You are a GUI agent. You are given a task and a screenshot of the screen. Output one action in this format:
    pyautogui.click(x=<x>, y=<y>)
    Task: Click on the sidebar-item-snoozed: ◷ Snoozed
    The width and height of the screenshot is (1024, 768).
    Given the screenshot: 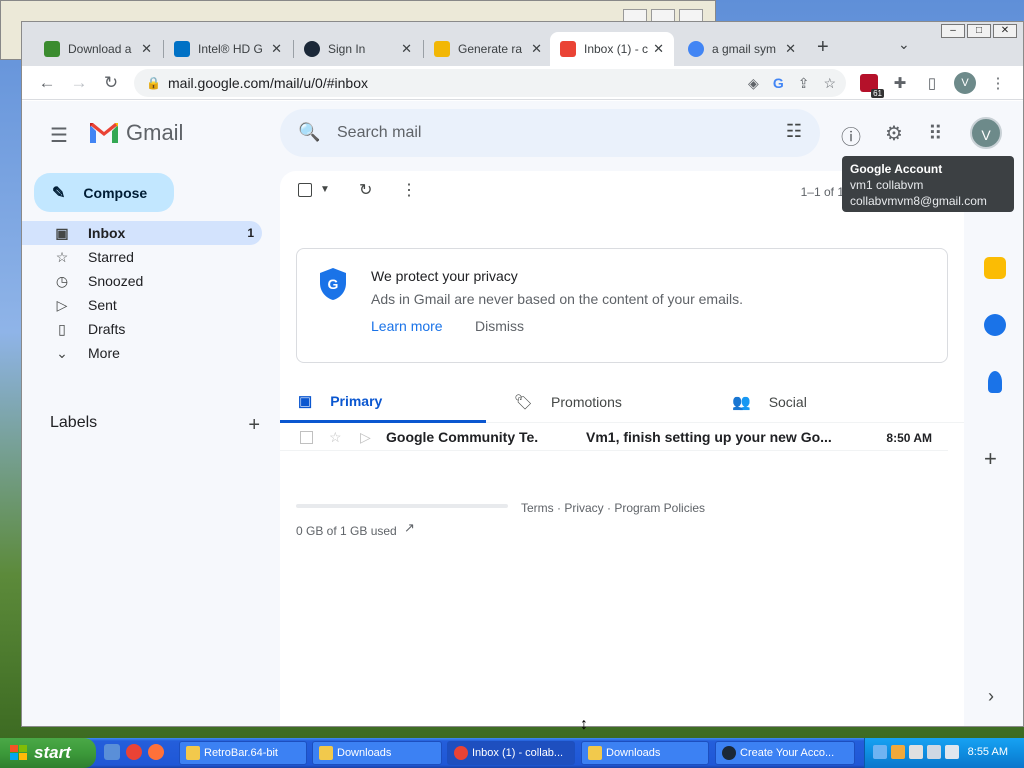 What is the action you would take?
    pyautogui.click(x=142, y=281)
    